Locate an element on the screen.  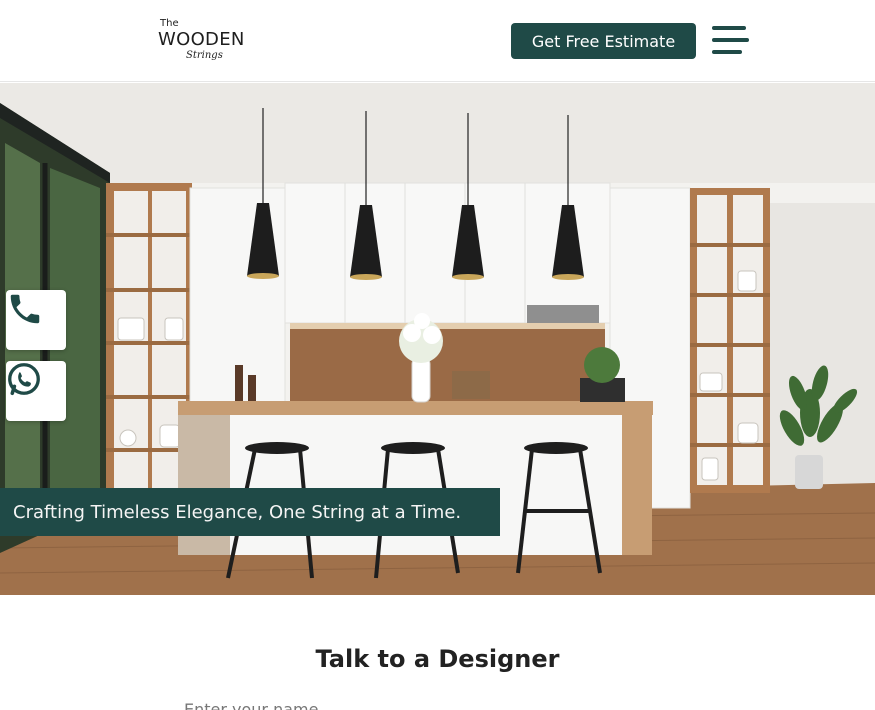
menu-icon is located at coordinates (730, 41).